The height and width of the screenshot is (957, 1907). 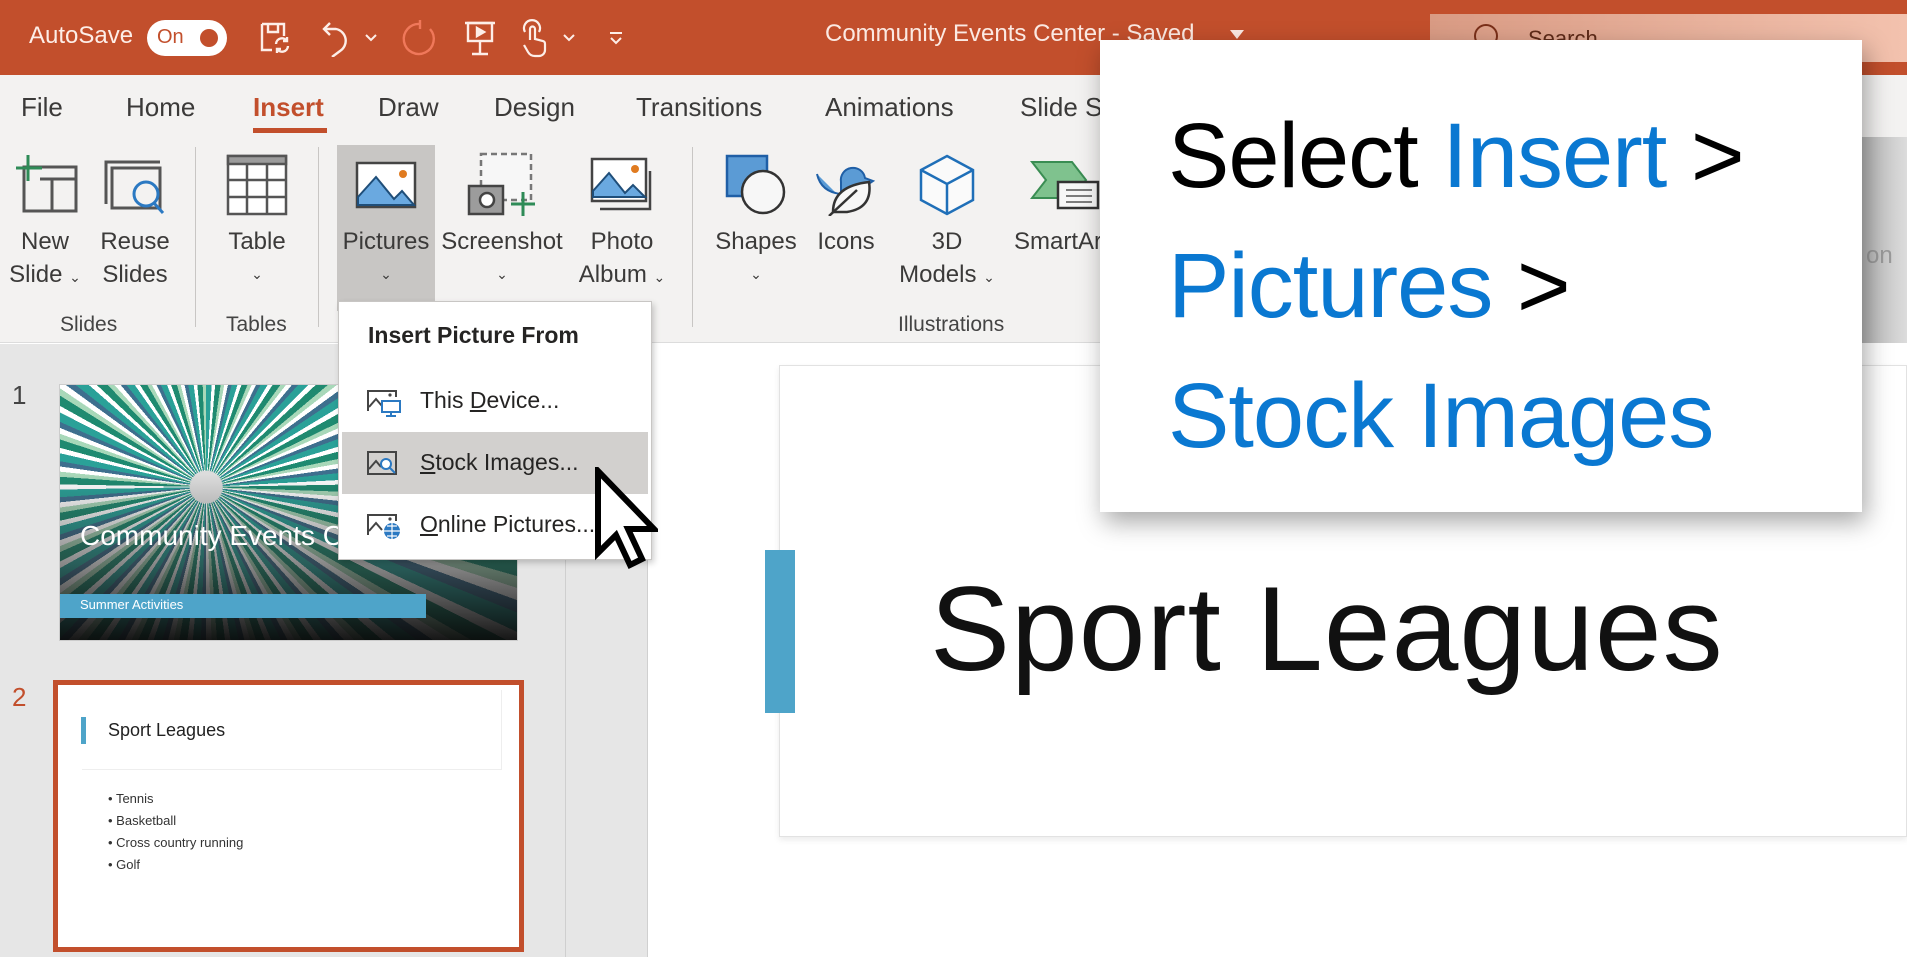 I want to click on bullet-item: Basketball, so click(x=175, y=821).